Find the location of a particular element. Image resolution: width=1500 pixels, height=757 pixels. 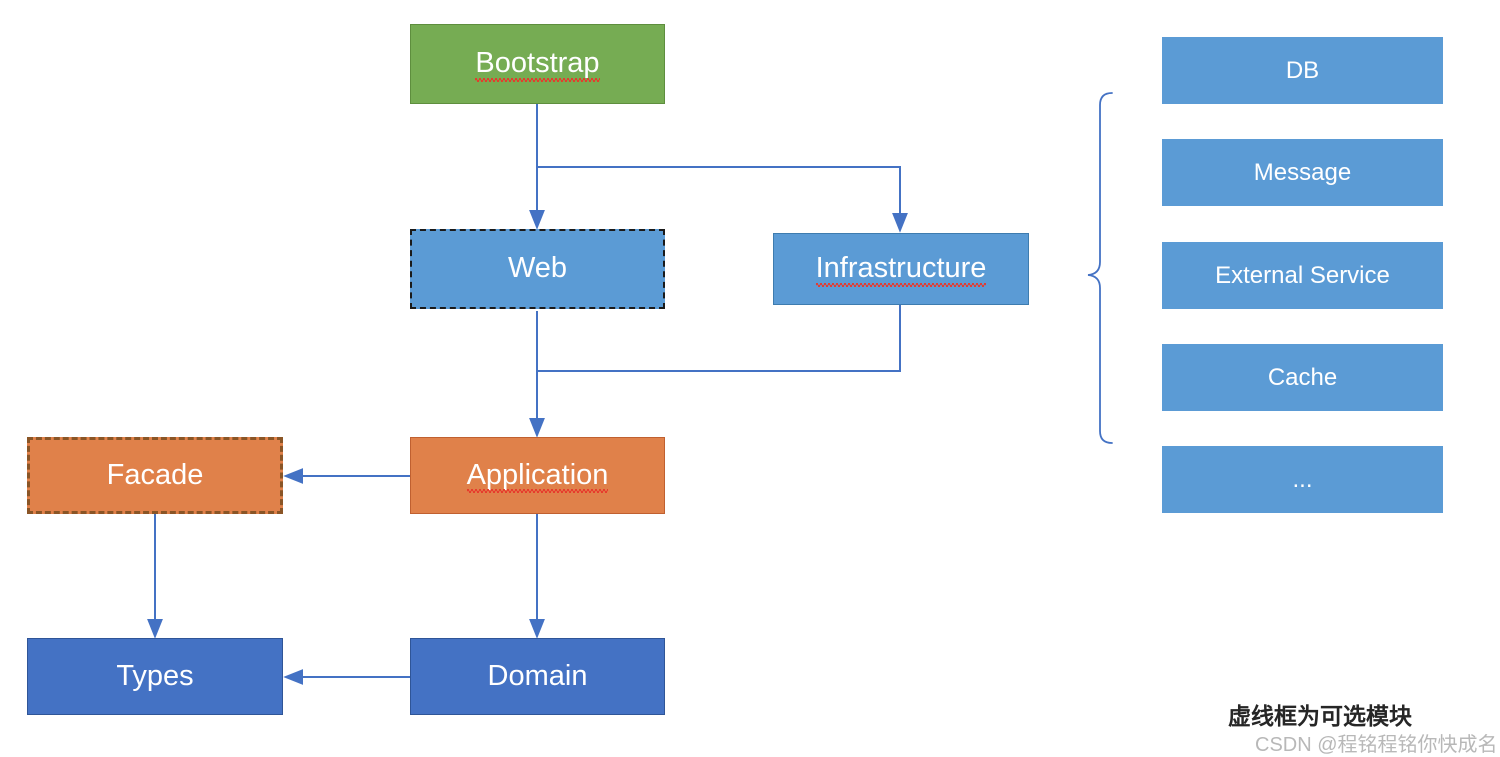

node-bootstrap-label: Bootstrap is located at coordinates (537, 64).